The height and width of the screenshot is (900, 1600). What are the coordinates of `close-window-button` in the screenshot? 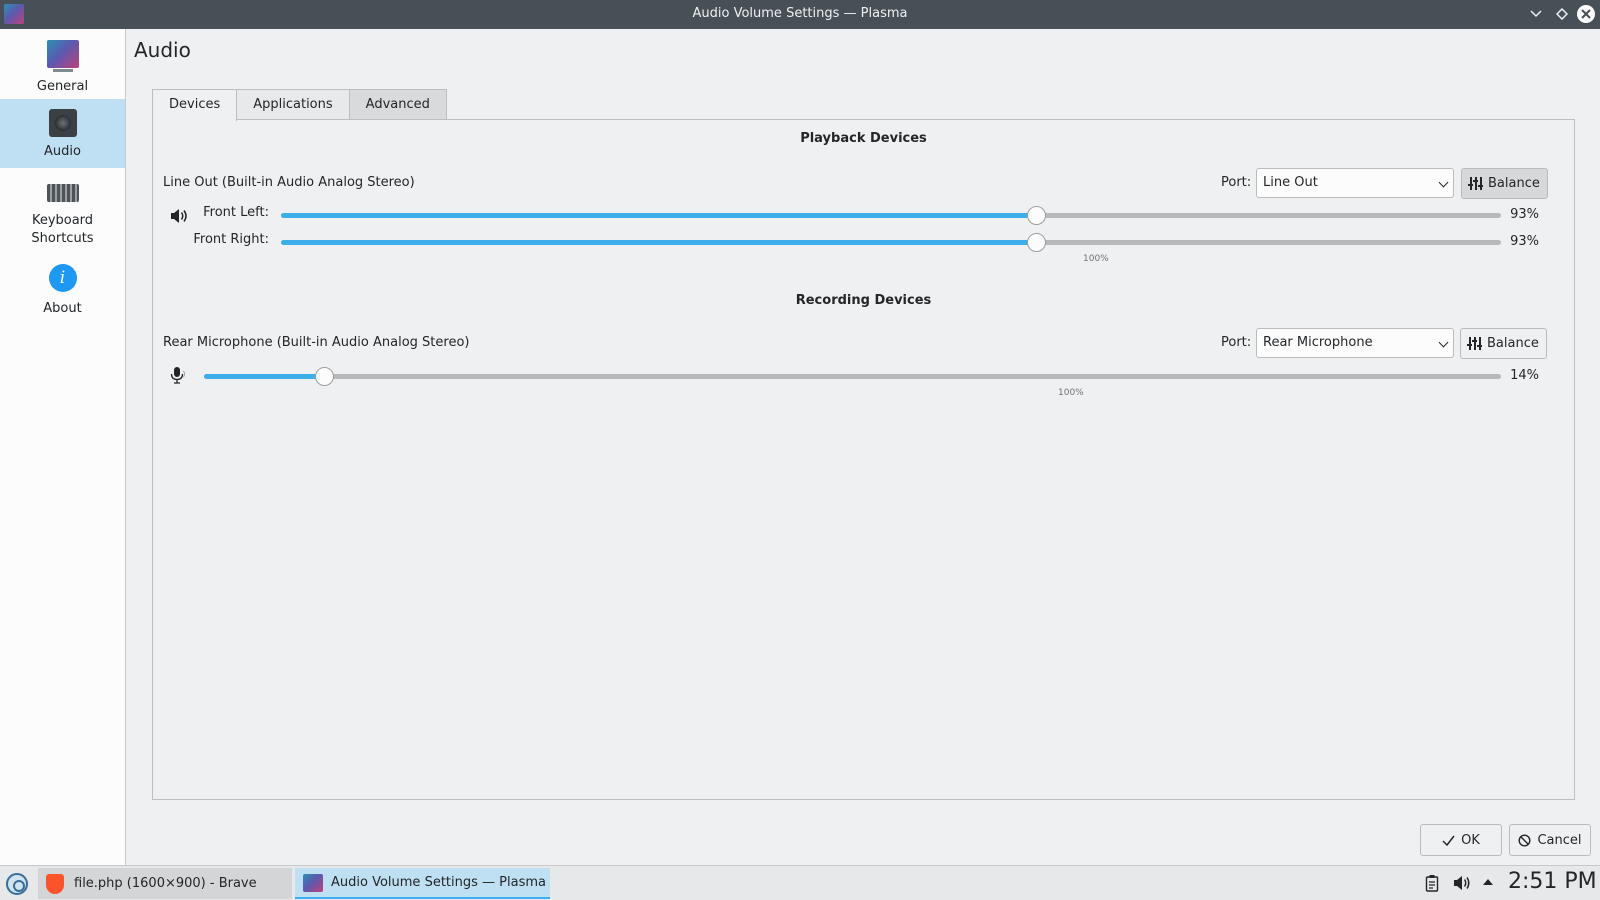 It's located at (1586, 14).